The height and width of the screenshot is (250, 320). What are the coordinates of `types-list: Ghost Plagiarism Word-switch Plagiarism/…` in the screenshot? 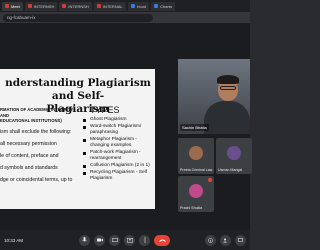 It's located at (118, 149).